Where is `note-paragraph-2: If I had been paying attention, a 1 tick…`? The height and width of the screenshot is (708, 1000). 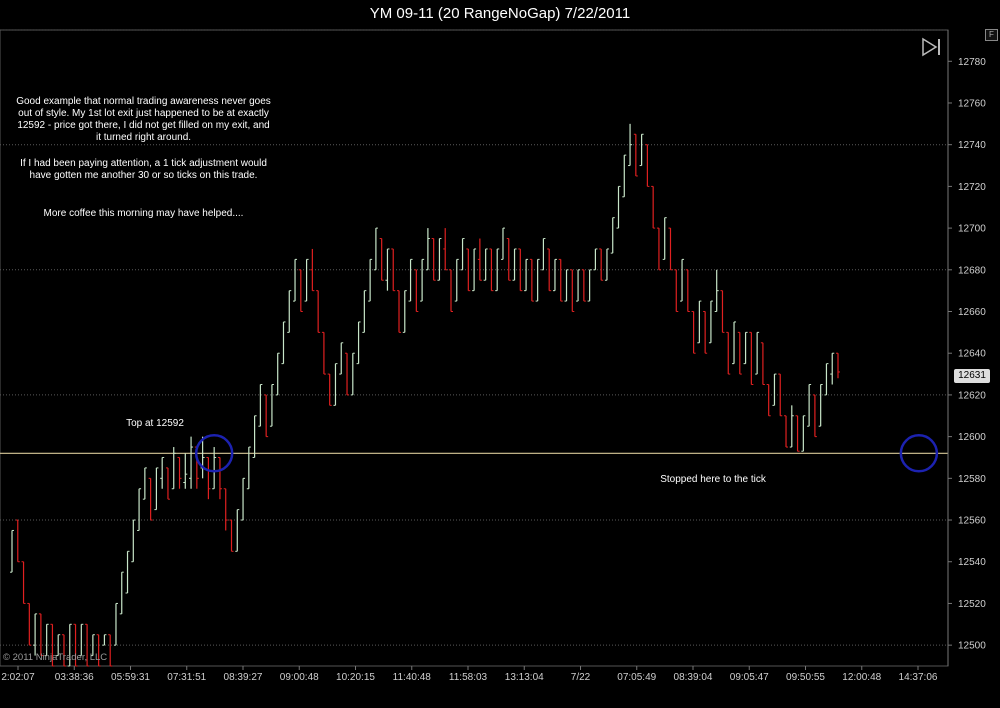 note-paragraph-2: If I had been paying attention, a 1 tick… is located at coordinates (143, 169).